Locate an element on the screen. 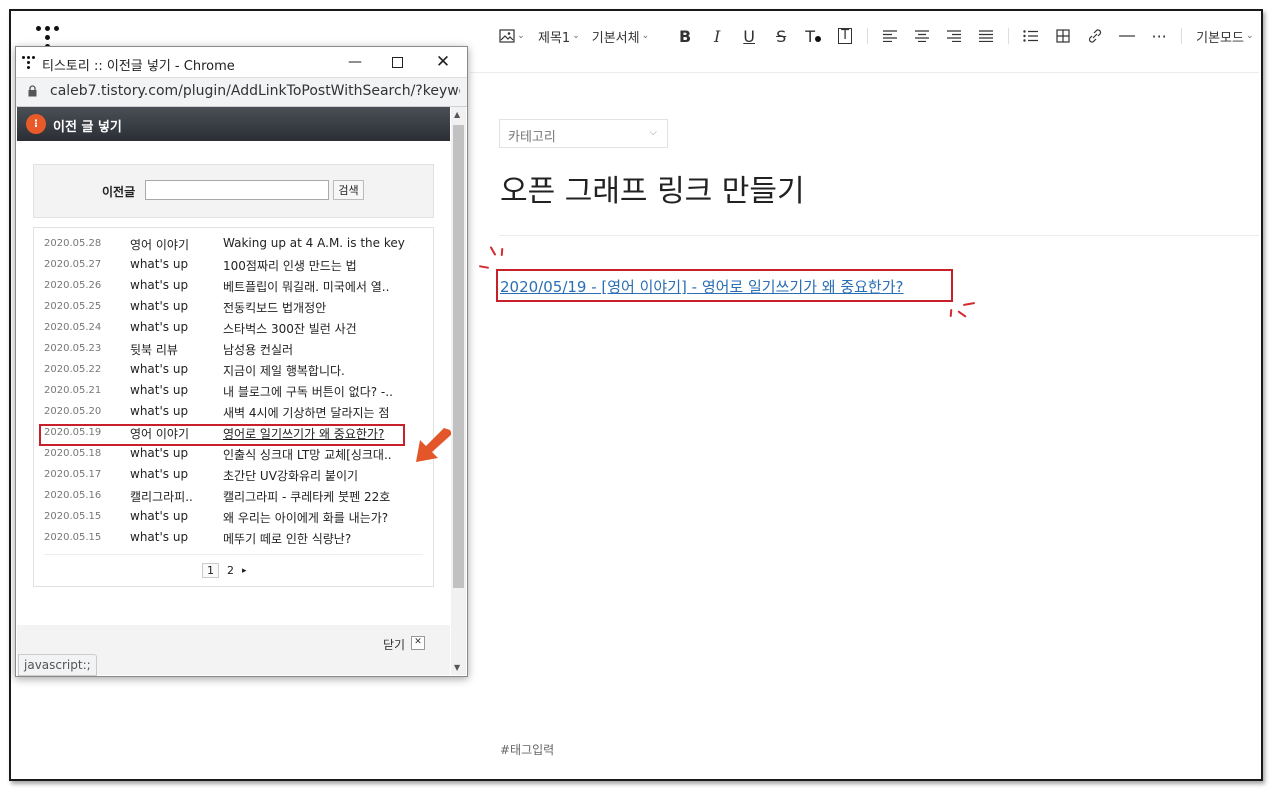 This screenshot has width=1273, height=792. popup-scrollbar: ▲ ▼ is located at coordinates (458, 391).